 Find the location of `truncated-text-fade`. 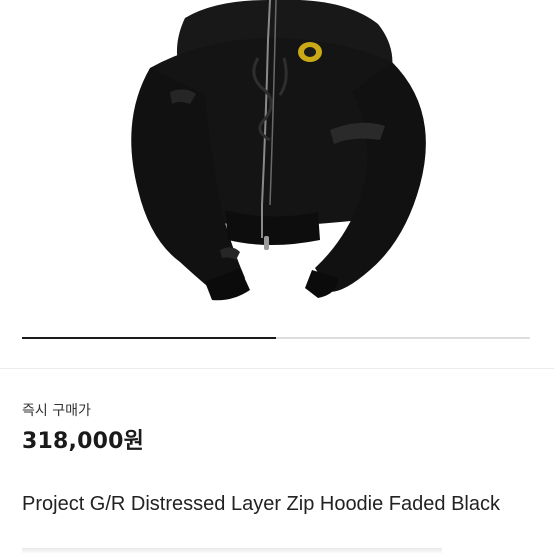

truncated-text-fade is located at coordinates (232, 551).